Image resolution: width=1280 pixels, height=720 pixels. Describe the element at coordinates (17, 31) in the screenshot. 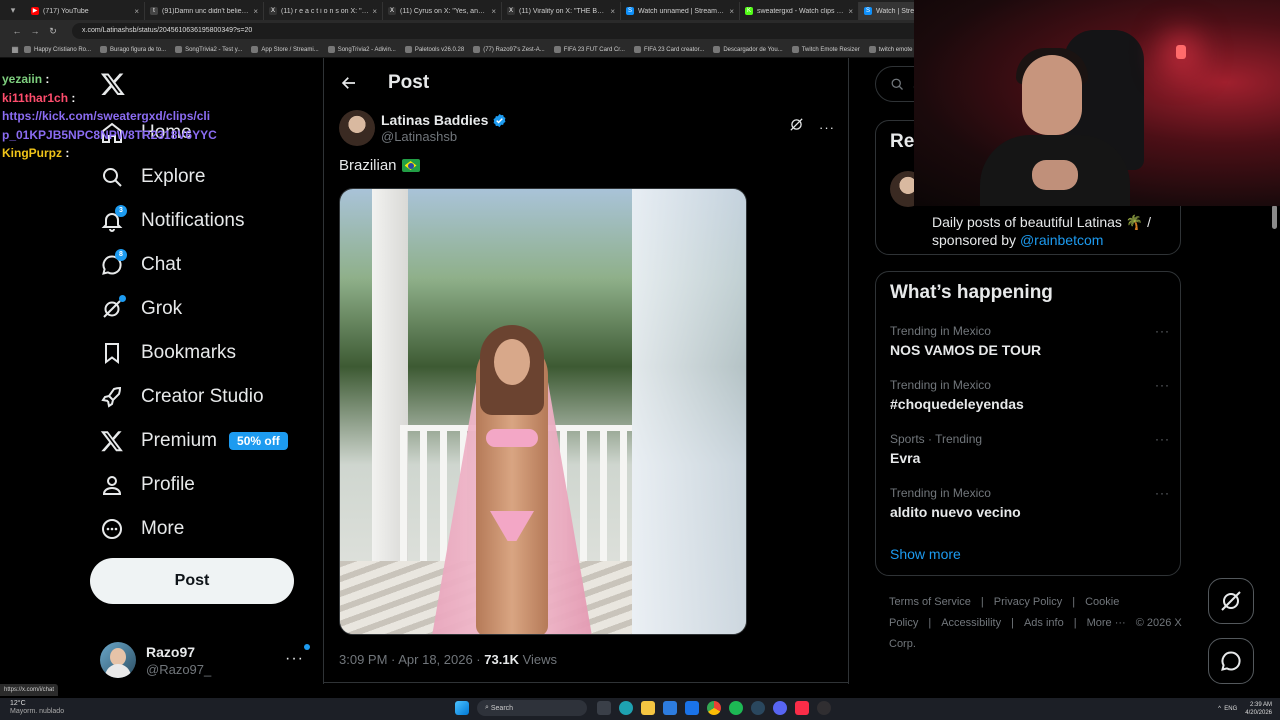

I see `back-arrow-icon: ←` at that location.